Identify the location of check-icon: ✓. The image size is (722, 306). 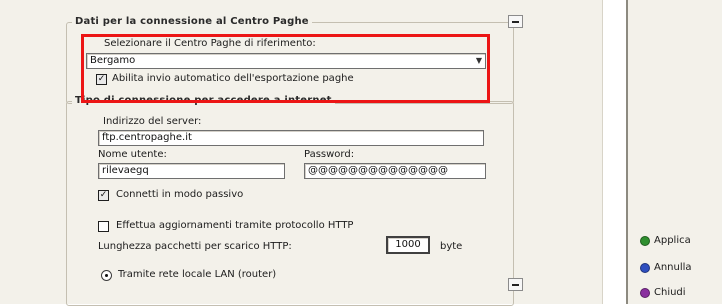
(103, 195).